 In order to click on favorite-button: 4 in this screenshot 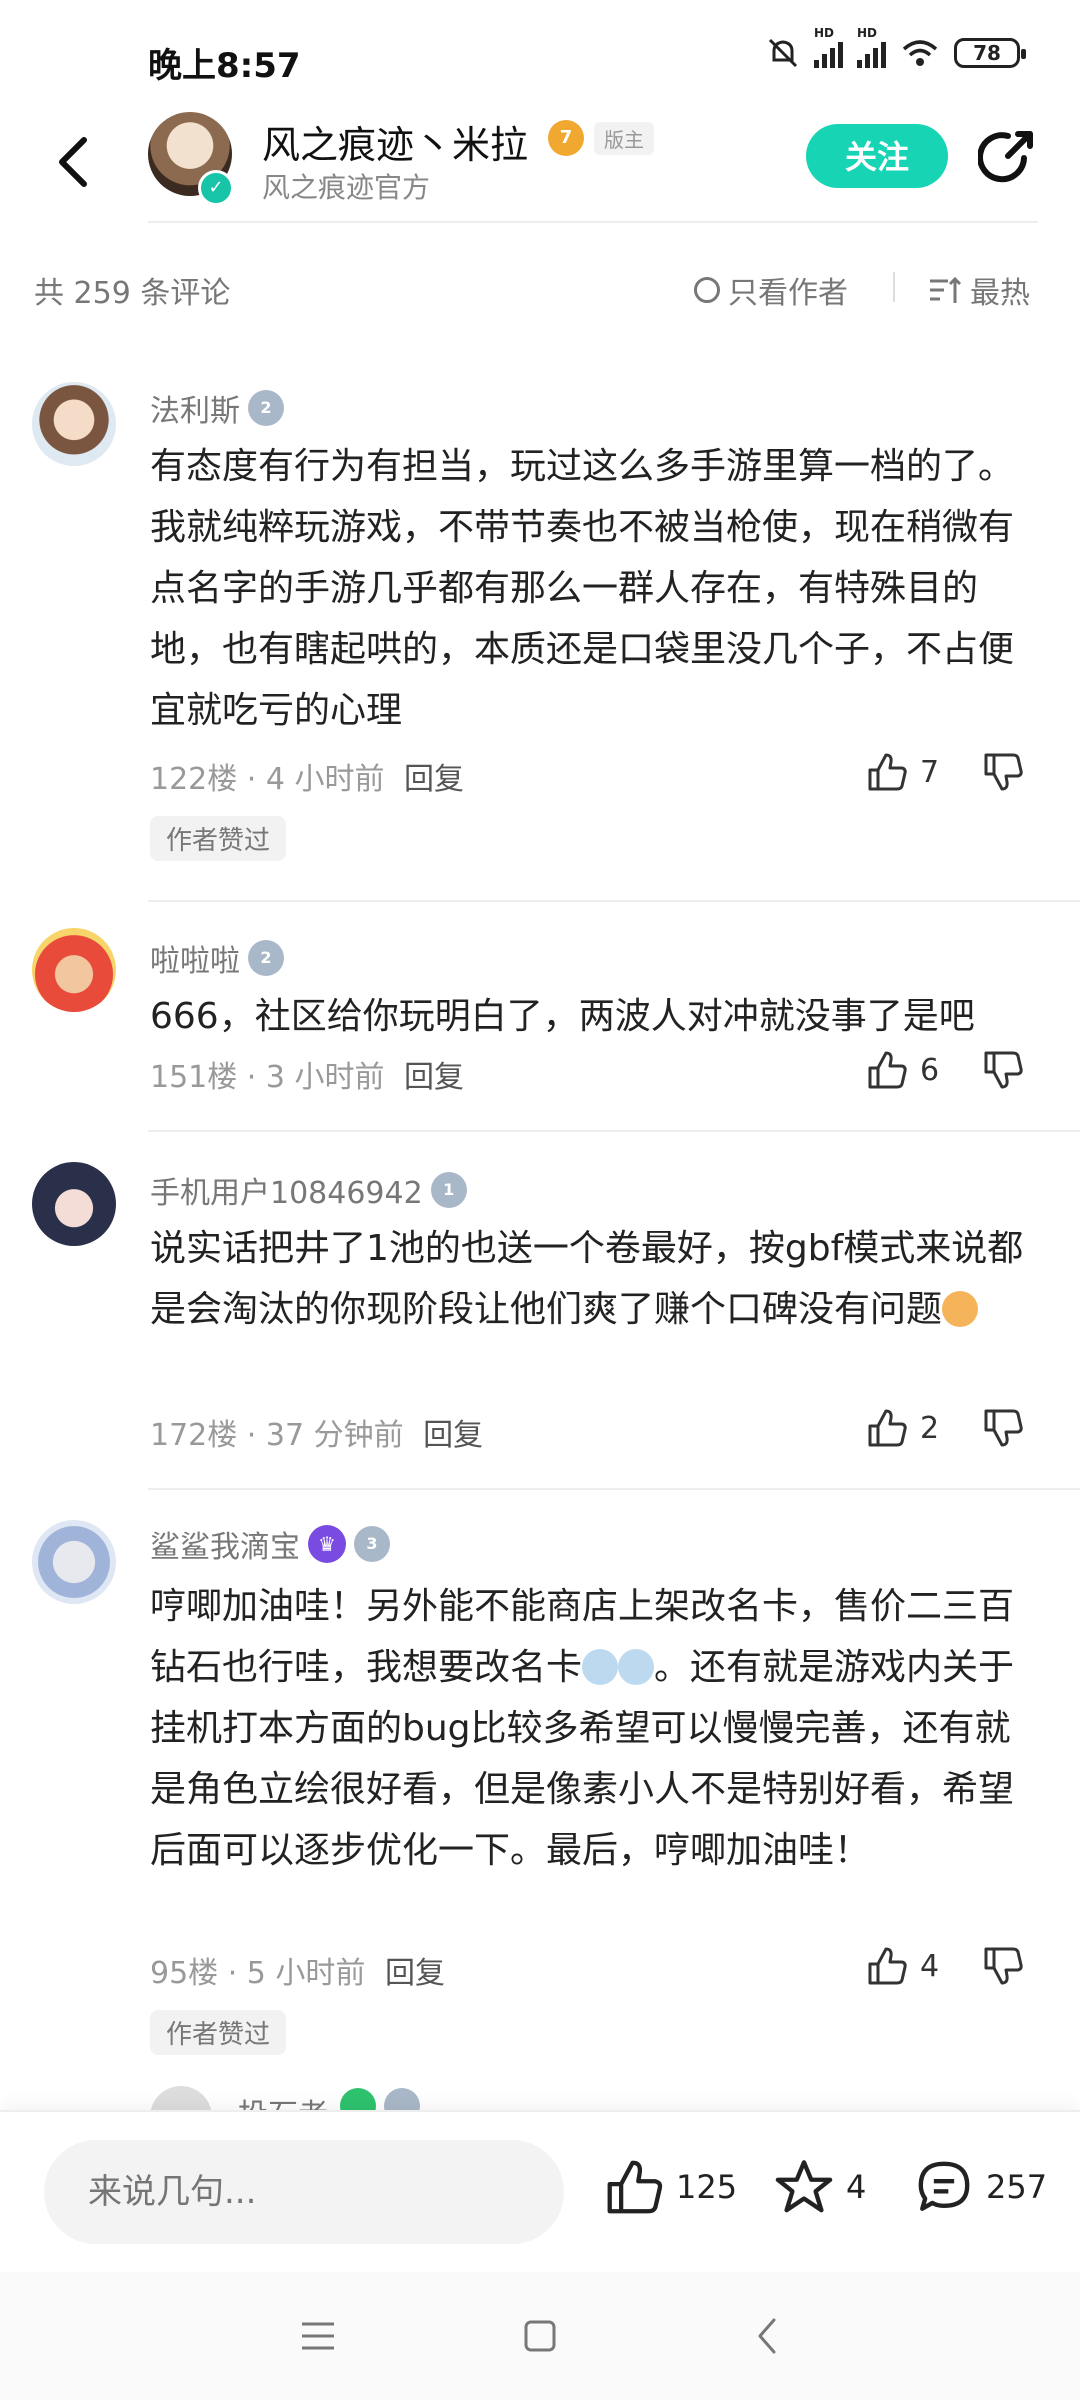, I will do `click(820, 2187)`.